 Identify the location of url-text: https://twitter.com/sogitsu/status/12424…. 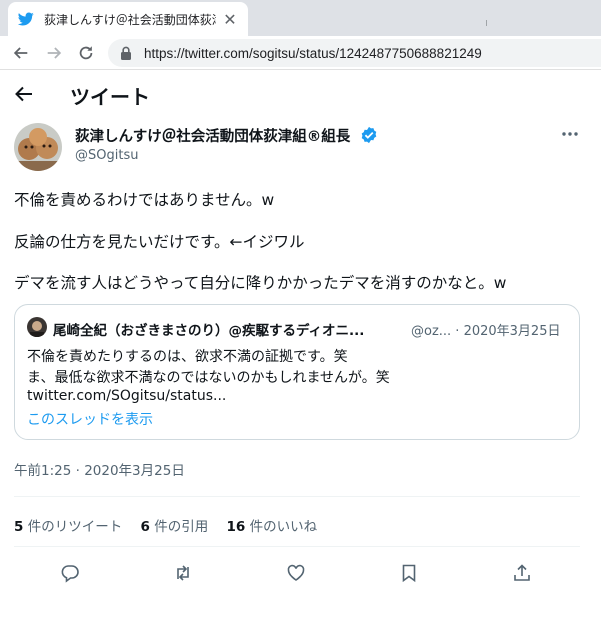
(313, 53).